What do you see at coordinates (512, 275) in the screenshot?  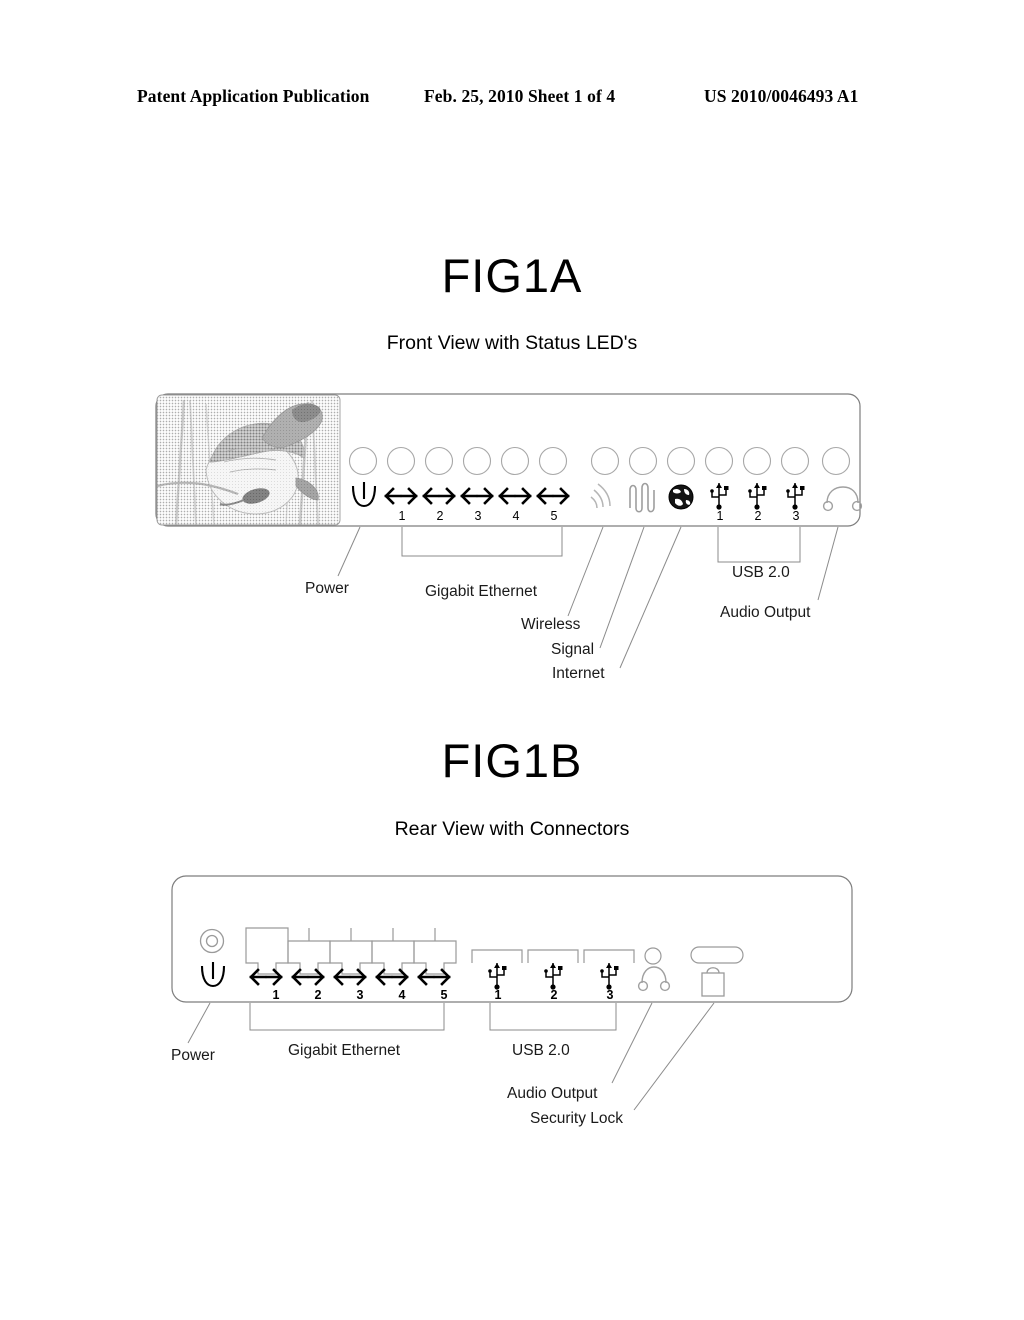 I see `fig1a-title: FIG1A` at bounding box center [512, 275].